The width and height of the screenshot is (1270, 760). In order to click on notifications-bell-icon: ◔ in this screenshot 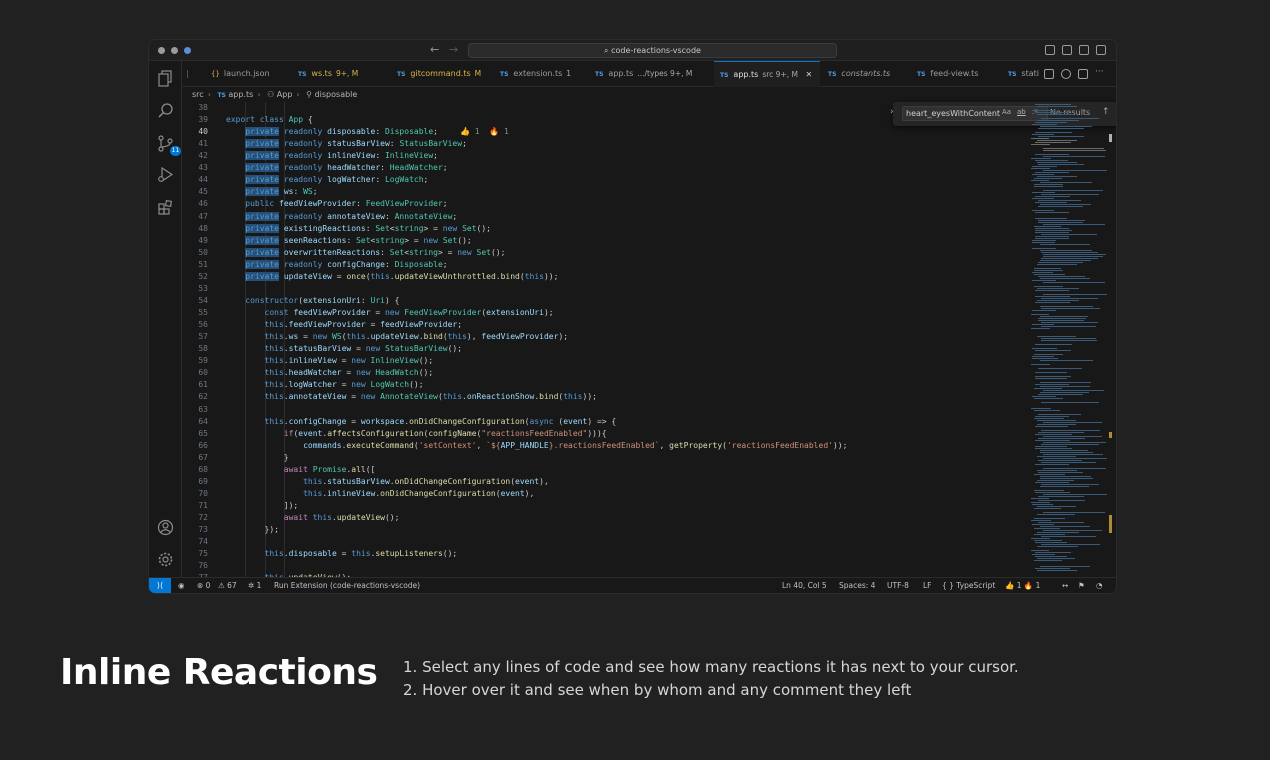, I will do `click(1099, 585)`.